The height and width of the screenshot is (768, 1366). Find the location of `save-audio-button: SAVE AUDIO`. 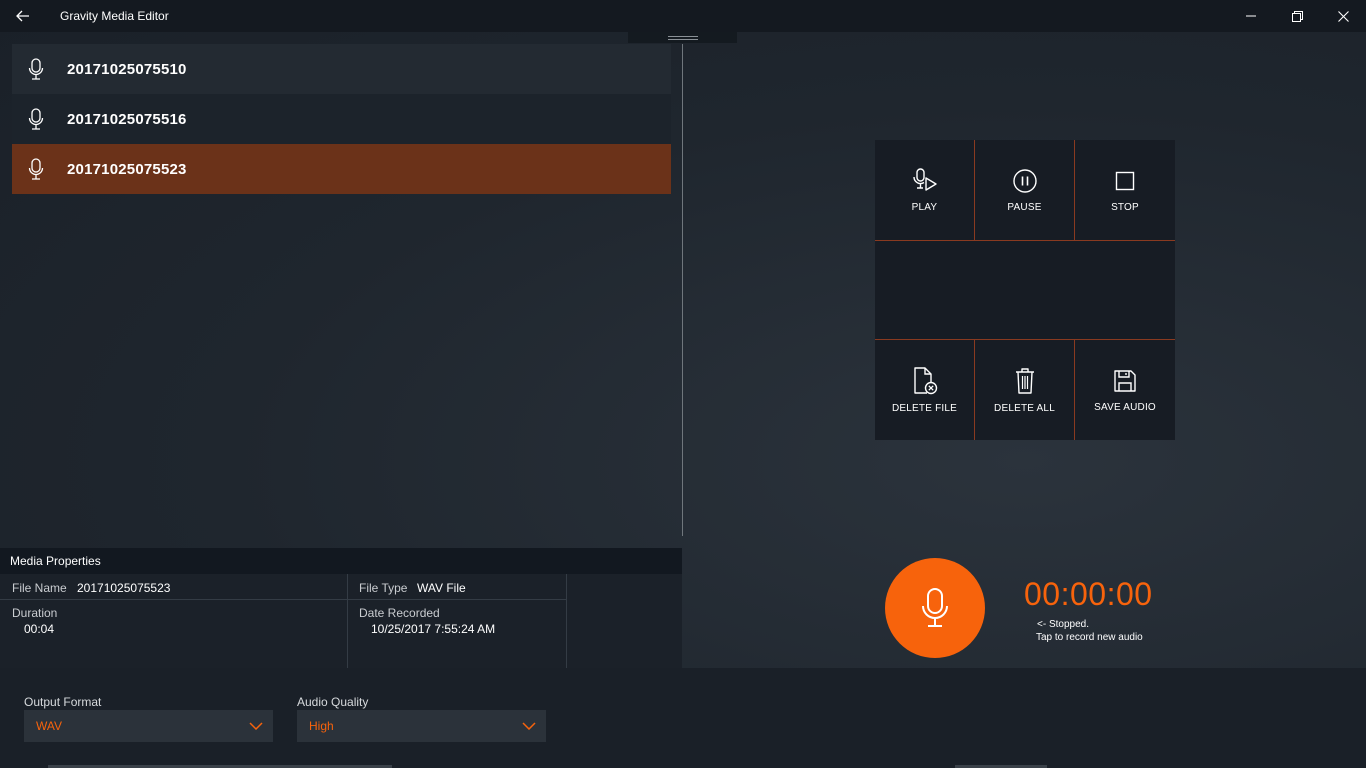

save-audio-button: SAVE AUDIO is located at coordinates (1125, 390).